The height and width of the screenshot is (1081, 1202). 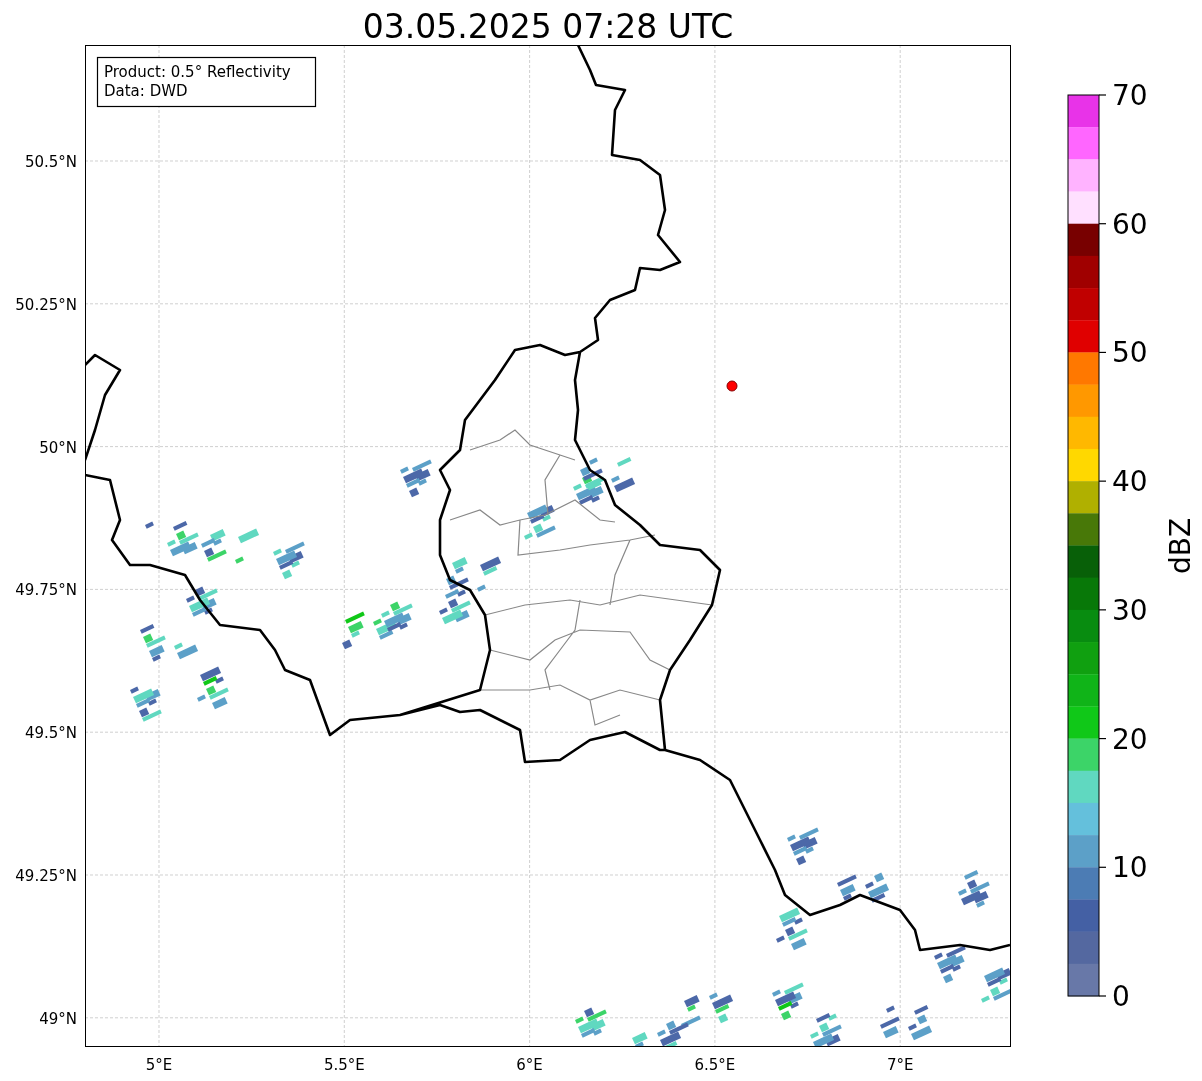 What do you see at coordinates (1130, 95) in the screenshot?
I see `colorbar-tick-label: 70` at bounding box center [1130, 95].